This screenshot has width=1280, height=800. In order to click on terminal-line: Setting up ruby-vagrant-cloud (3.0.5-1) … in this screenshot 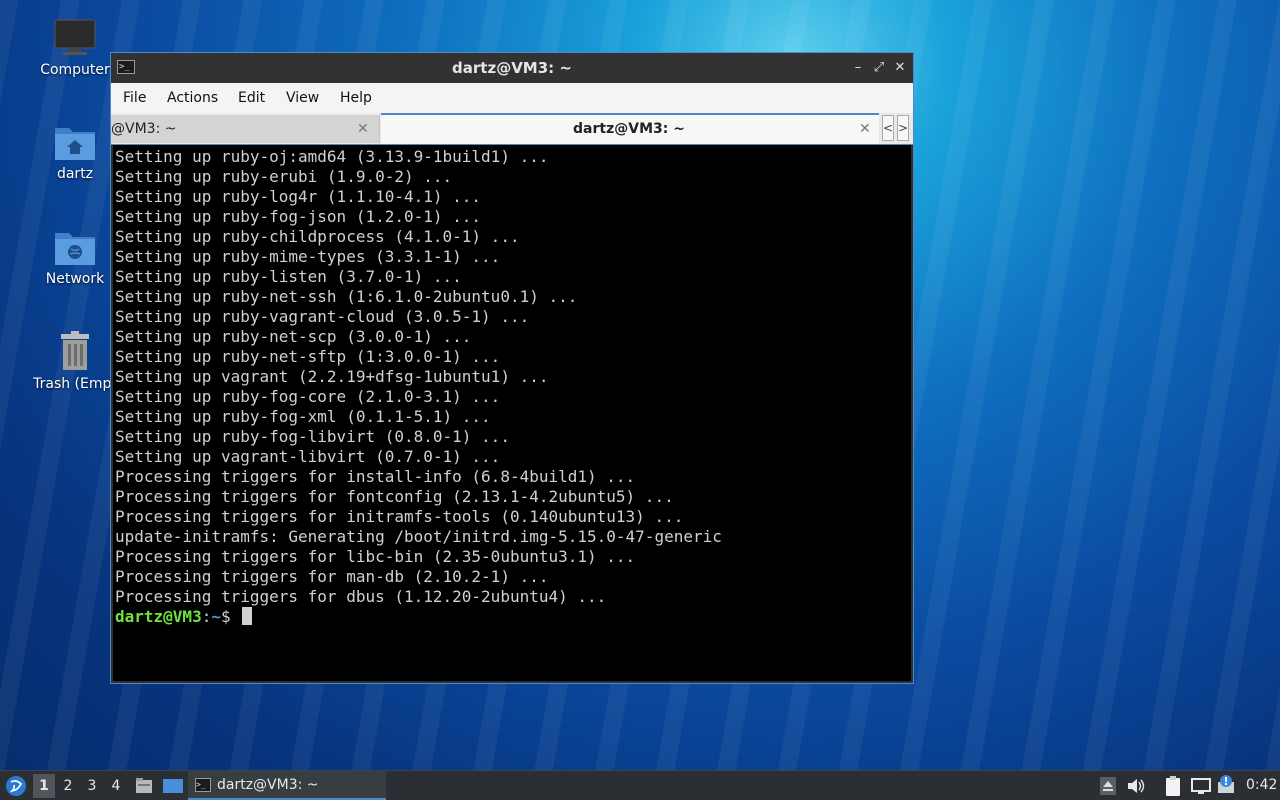, I will do `click(322, 316)`.